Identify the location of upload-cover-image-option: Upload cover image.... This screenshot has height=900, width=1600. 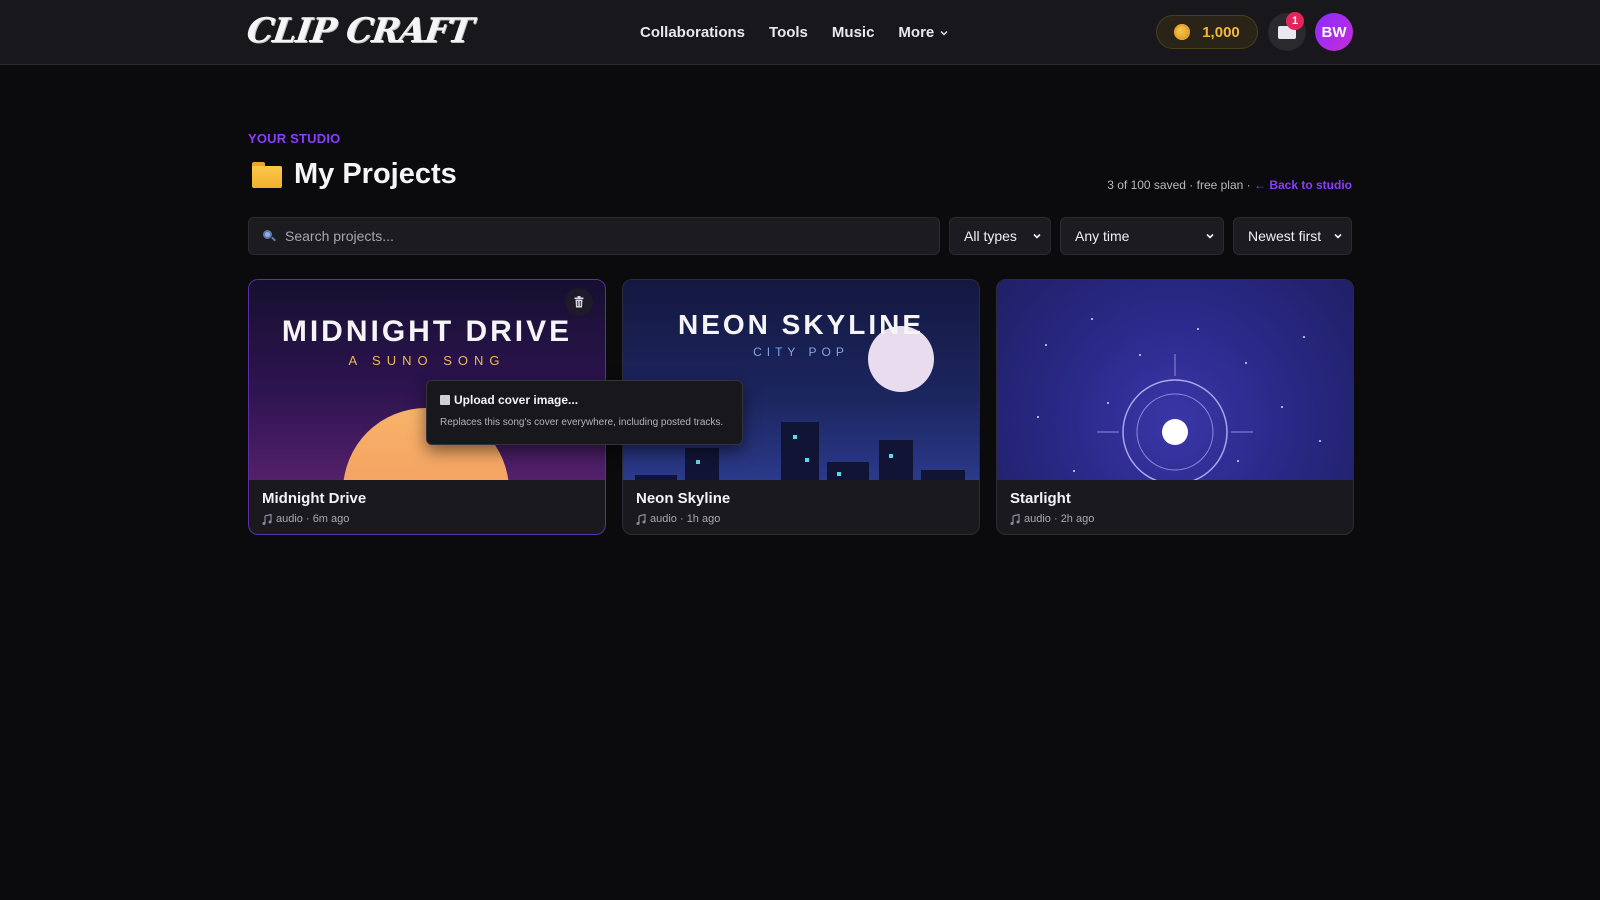
(584, 400).